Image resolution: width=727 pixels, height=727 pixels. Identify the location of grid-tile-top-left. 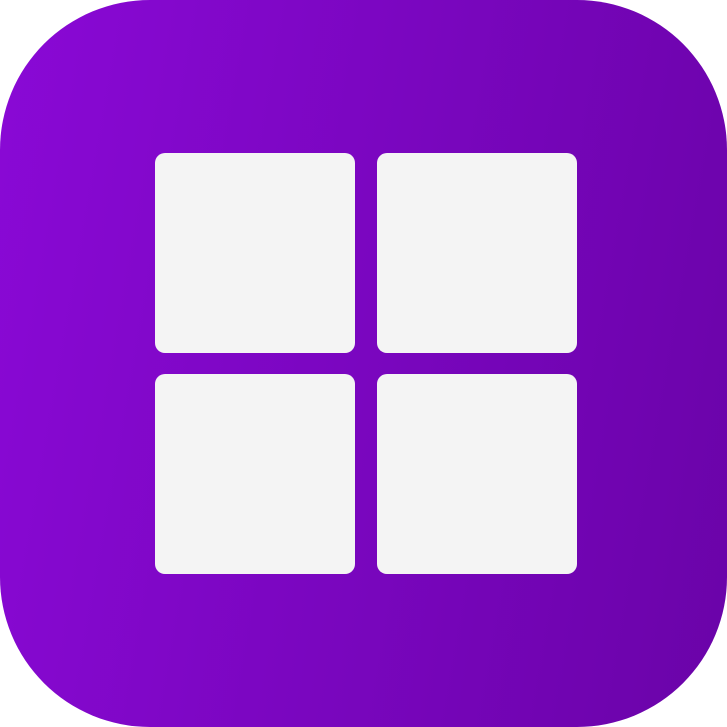
(255, 253).